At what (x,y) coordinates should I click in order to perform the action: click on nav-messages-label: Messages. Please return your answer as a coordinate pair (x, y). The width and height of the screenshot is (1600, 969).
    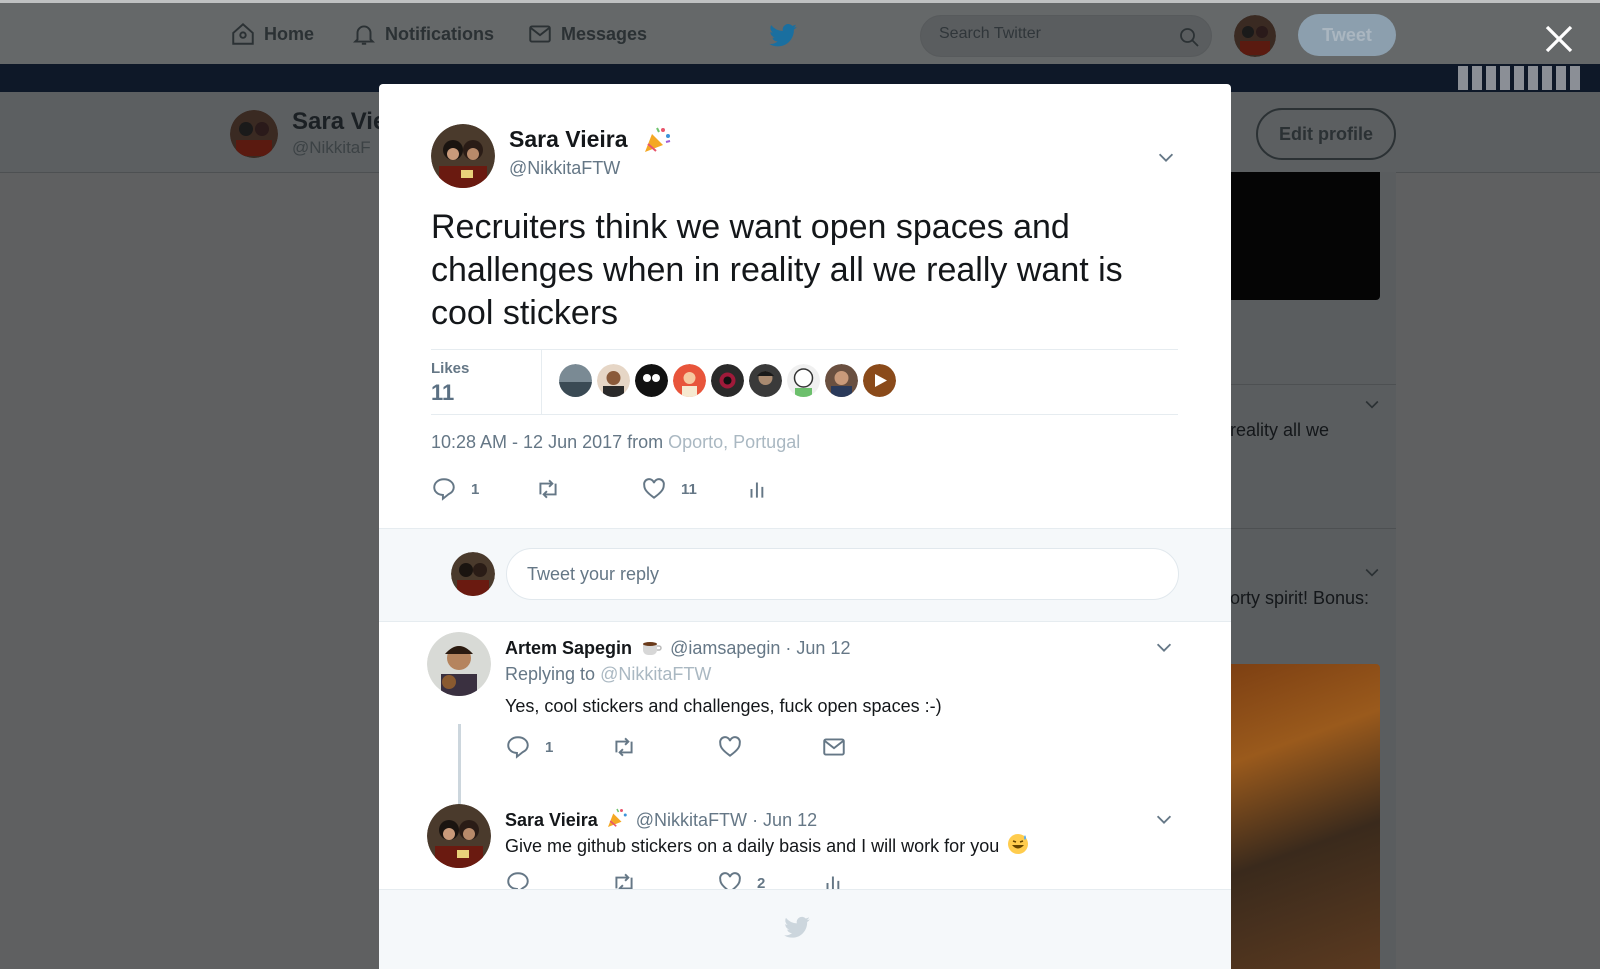
    Looking at the image, I should click on (604, 33).